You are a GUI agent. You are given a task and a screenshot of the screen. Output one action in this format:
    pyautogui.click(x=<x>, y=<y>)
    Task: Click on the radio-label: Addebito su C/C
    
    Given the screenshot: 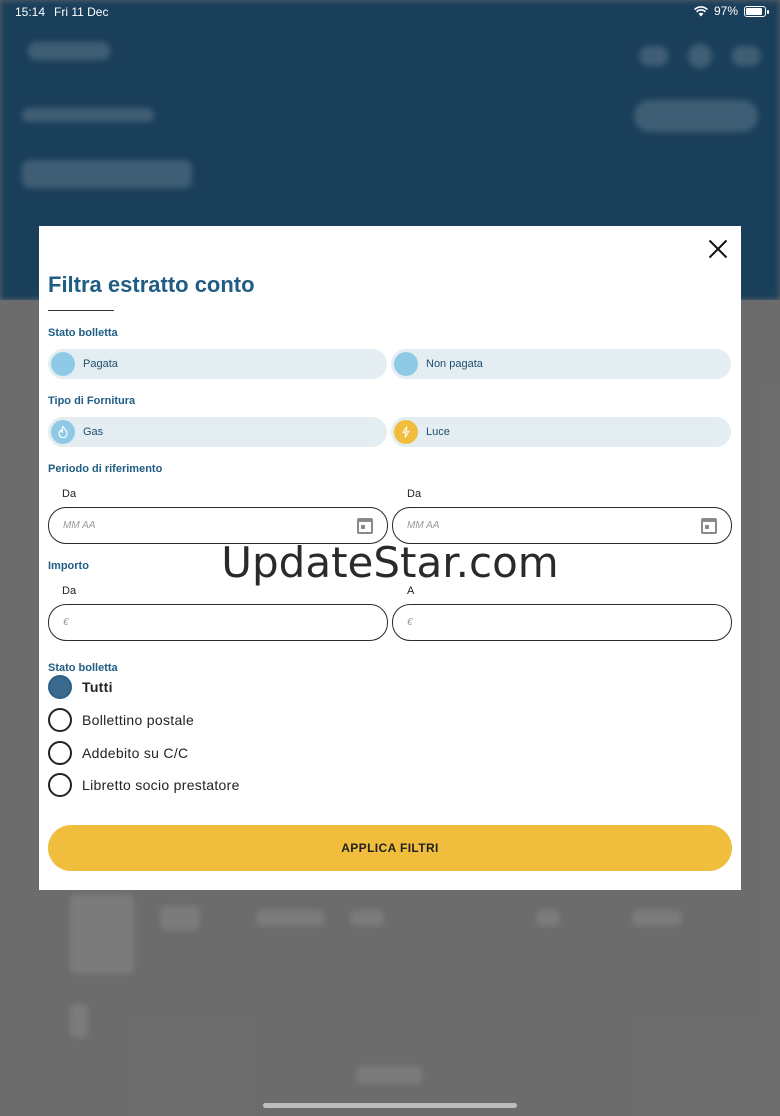 What is the action you would take?
    pyautogui.click(x=135, y=753)
    